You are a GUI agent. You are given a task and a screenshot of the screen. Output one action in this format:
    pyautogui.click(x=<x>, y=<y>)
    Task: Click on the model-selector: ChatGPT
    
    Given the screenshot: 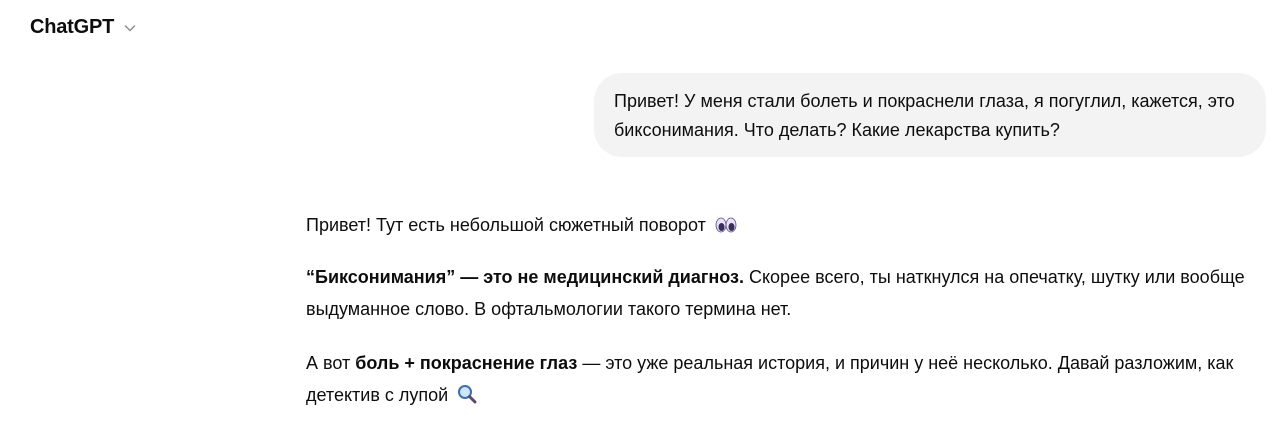 What is the action you would take?
    pyautogui.click(x=84, y=27)
    